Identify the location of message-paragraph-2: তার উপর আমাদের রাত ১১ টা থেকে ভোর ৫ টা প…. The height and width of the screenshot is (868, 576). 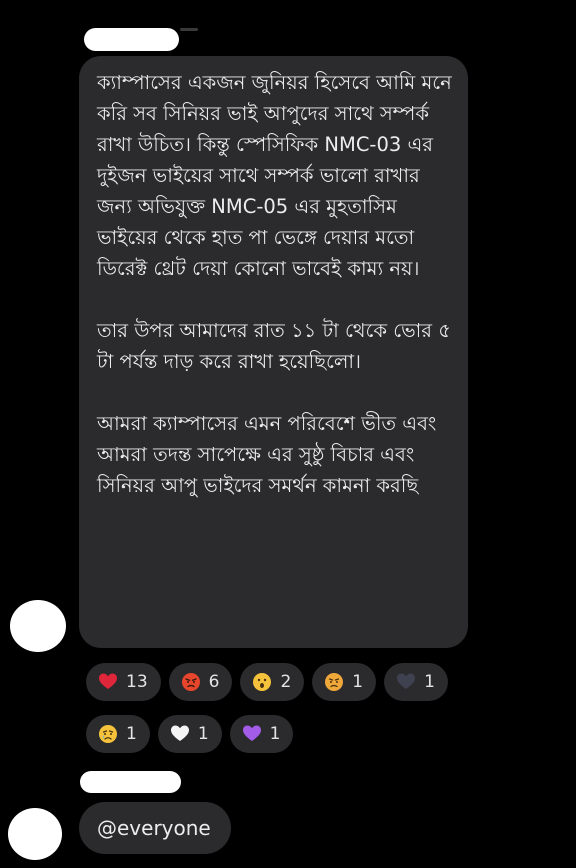
(274, 346).